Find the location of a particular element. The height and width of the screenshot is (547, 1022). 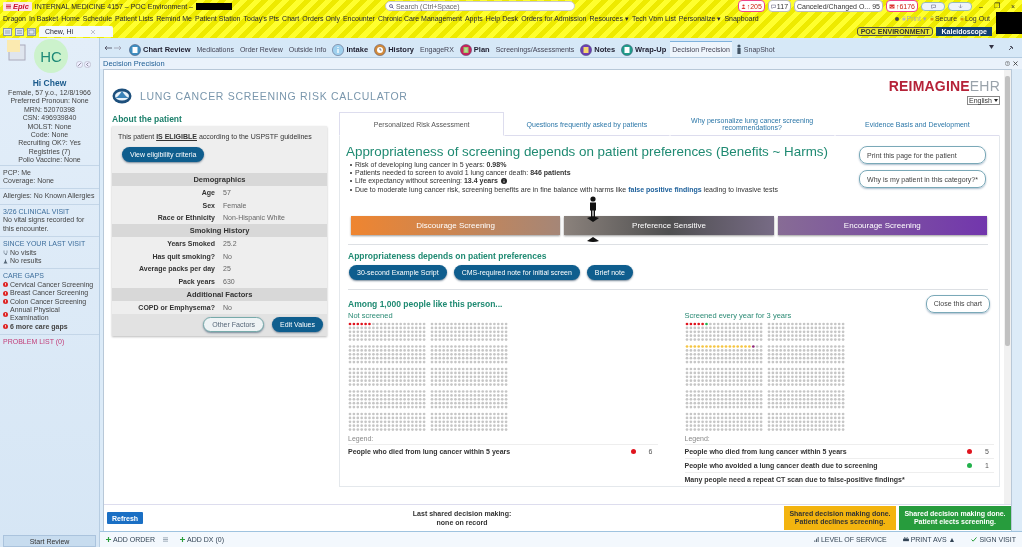

back-icon is located at coordinates (108, 47).